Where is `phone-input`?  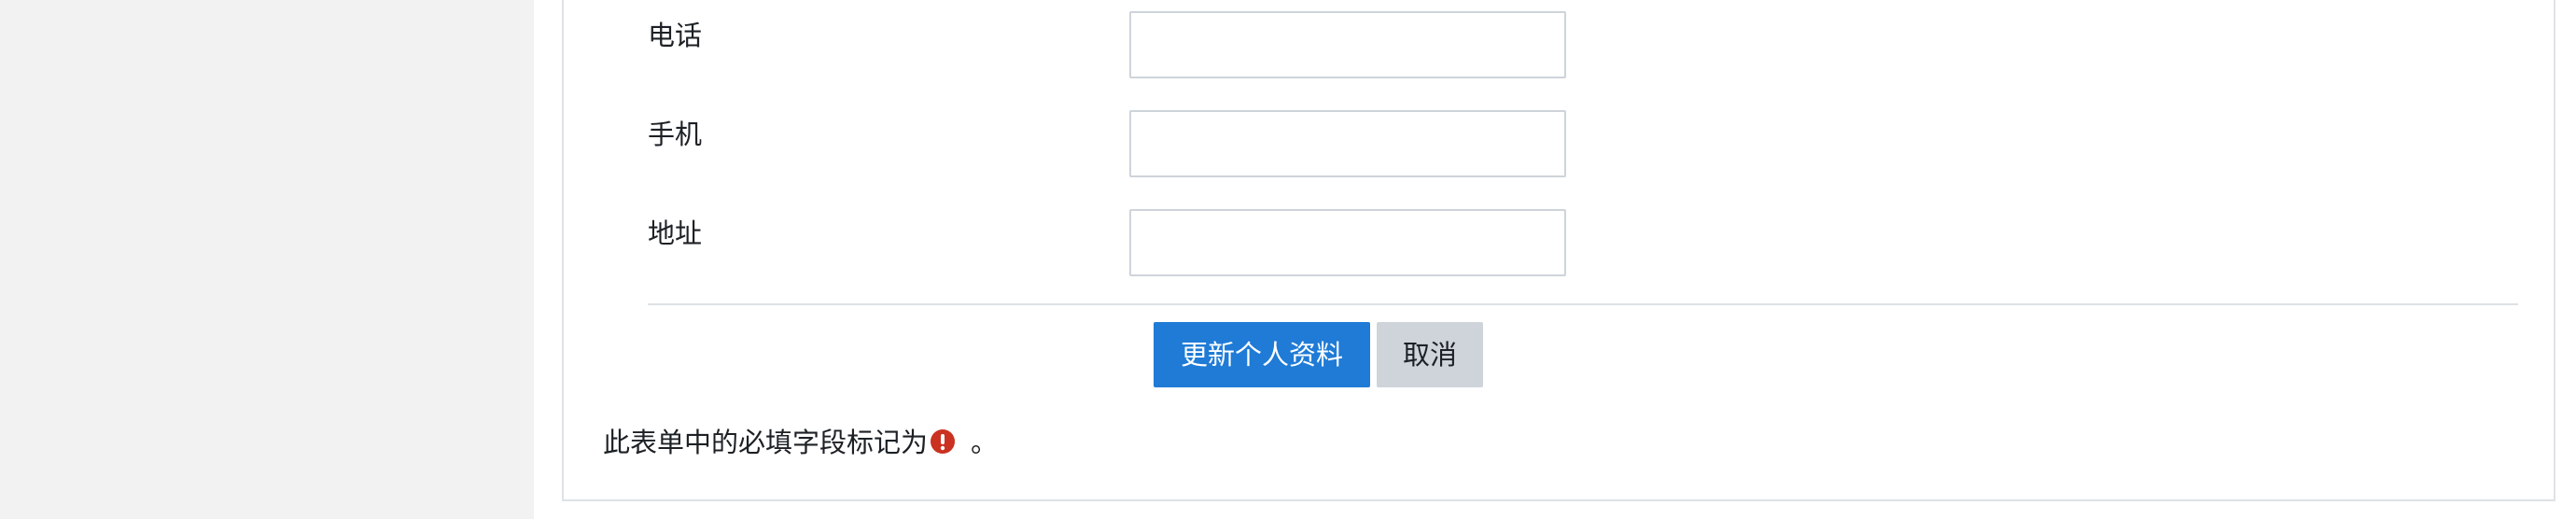 phone-input is located at coordinates (1347, 44).